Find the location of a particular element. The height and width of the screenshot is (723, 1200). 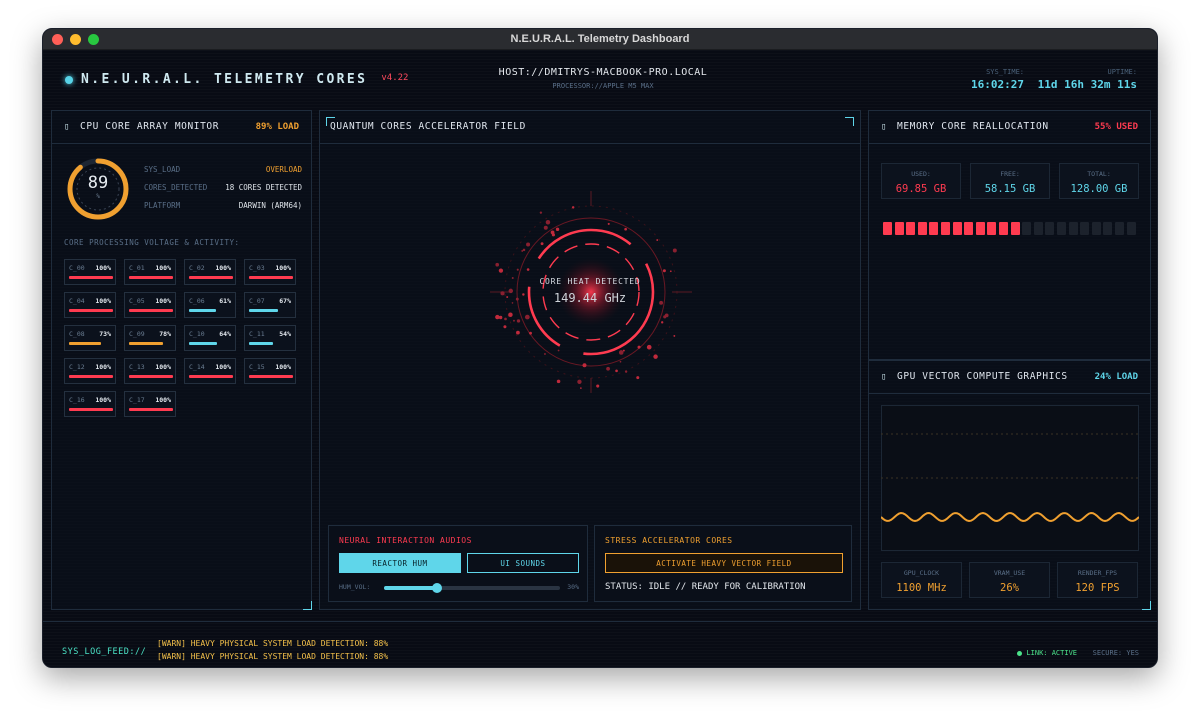

memory-stat-label: FREE: is located at coordinates (1010, 174).